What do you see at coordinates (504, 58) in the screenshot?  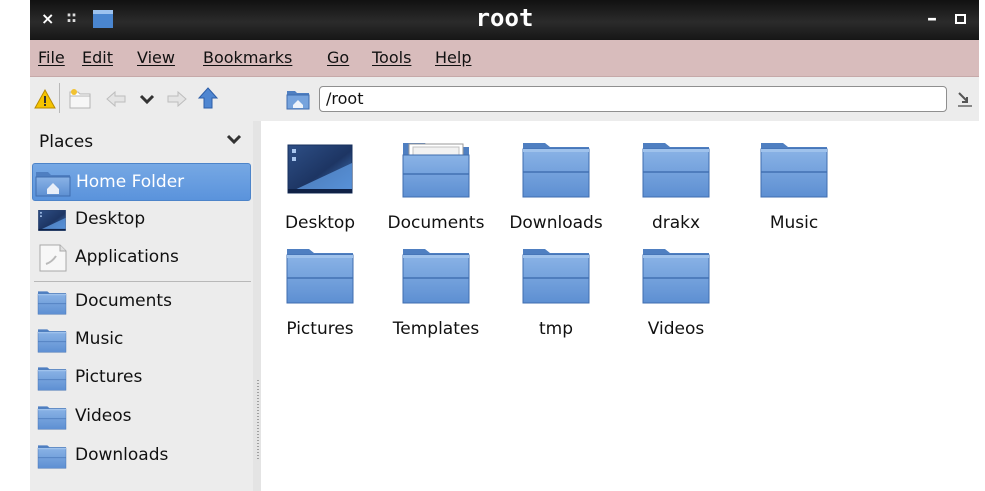 I see `menu-bar: File Edit View Bookmarks Go Tools Help` at bounding box center [504, 58].